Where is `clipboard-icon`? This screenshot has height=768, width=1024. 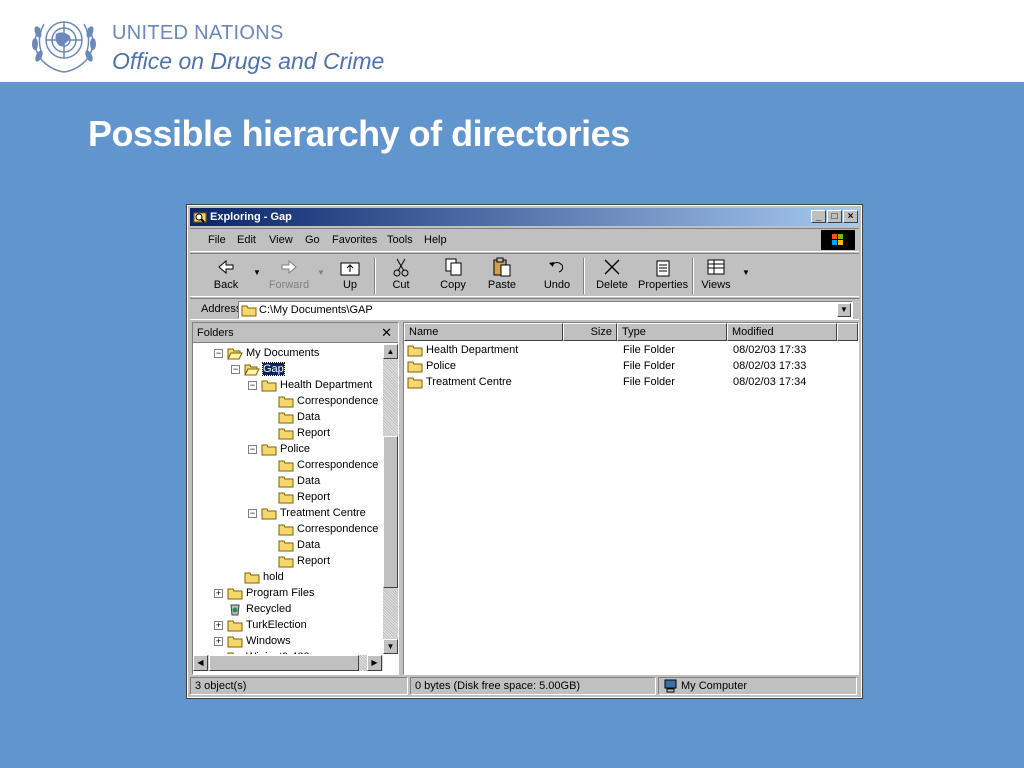
clipboard-icon is located at coordinates (502, 267).